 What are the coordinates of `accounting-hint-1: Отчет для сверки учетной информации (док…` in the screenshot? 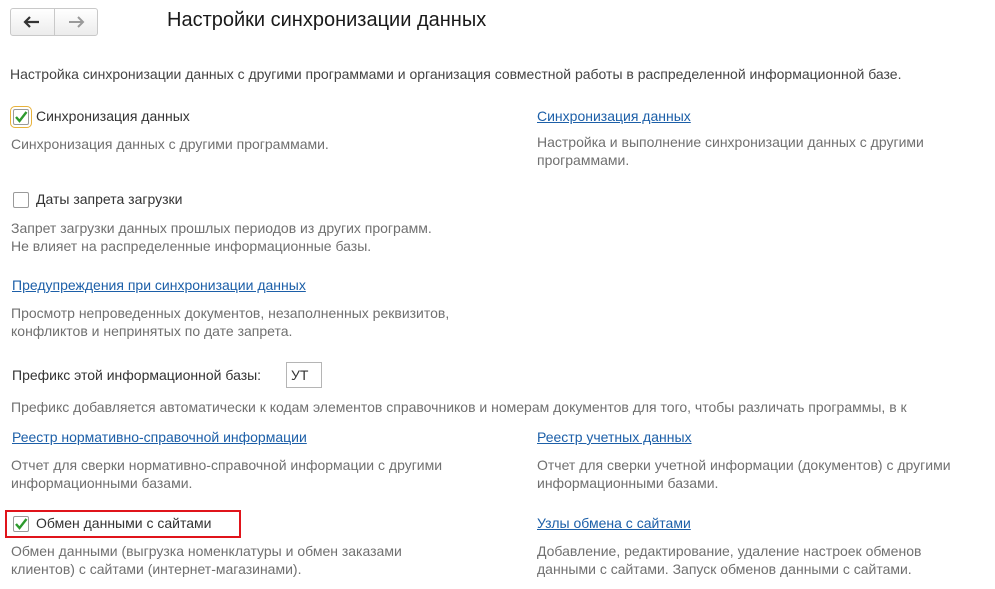 It's located at (744, 465).